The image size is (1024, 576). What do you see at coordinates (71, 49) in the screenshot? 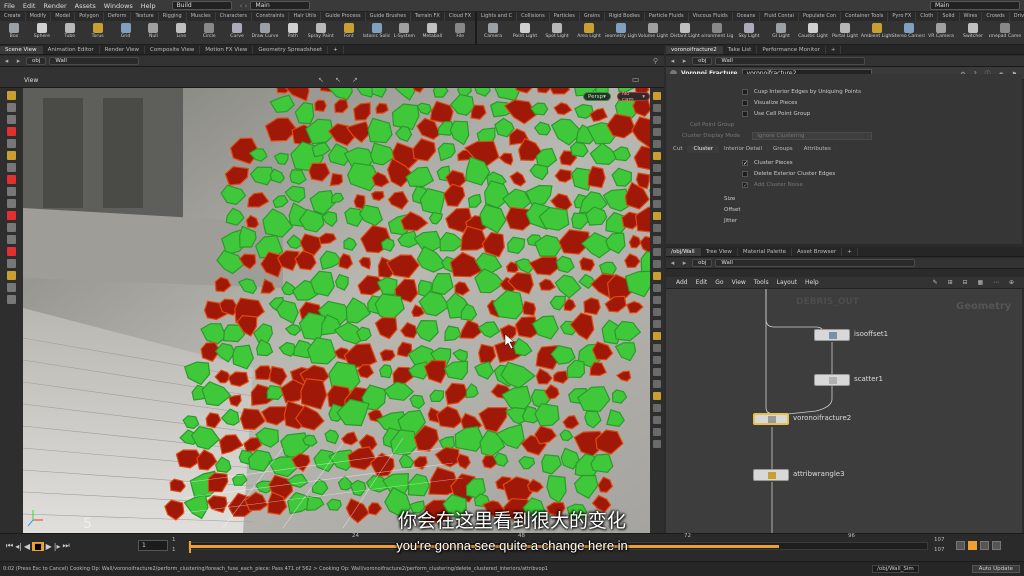
I see `tab-animation-editor: Animation Editor` at bounding box center [71, 49].